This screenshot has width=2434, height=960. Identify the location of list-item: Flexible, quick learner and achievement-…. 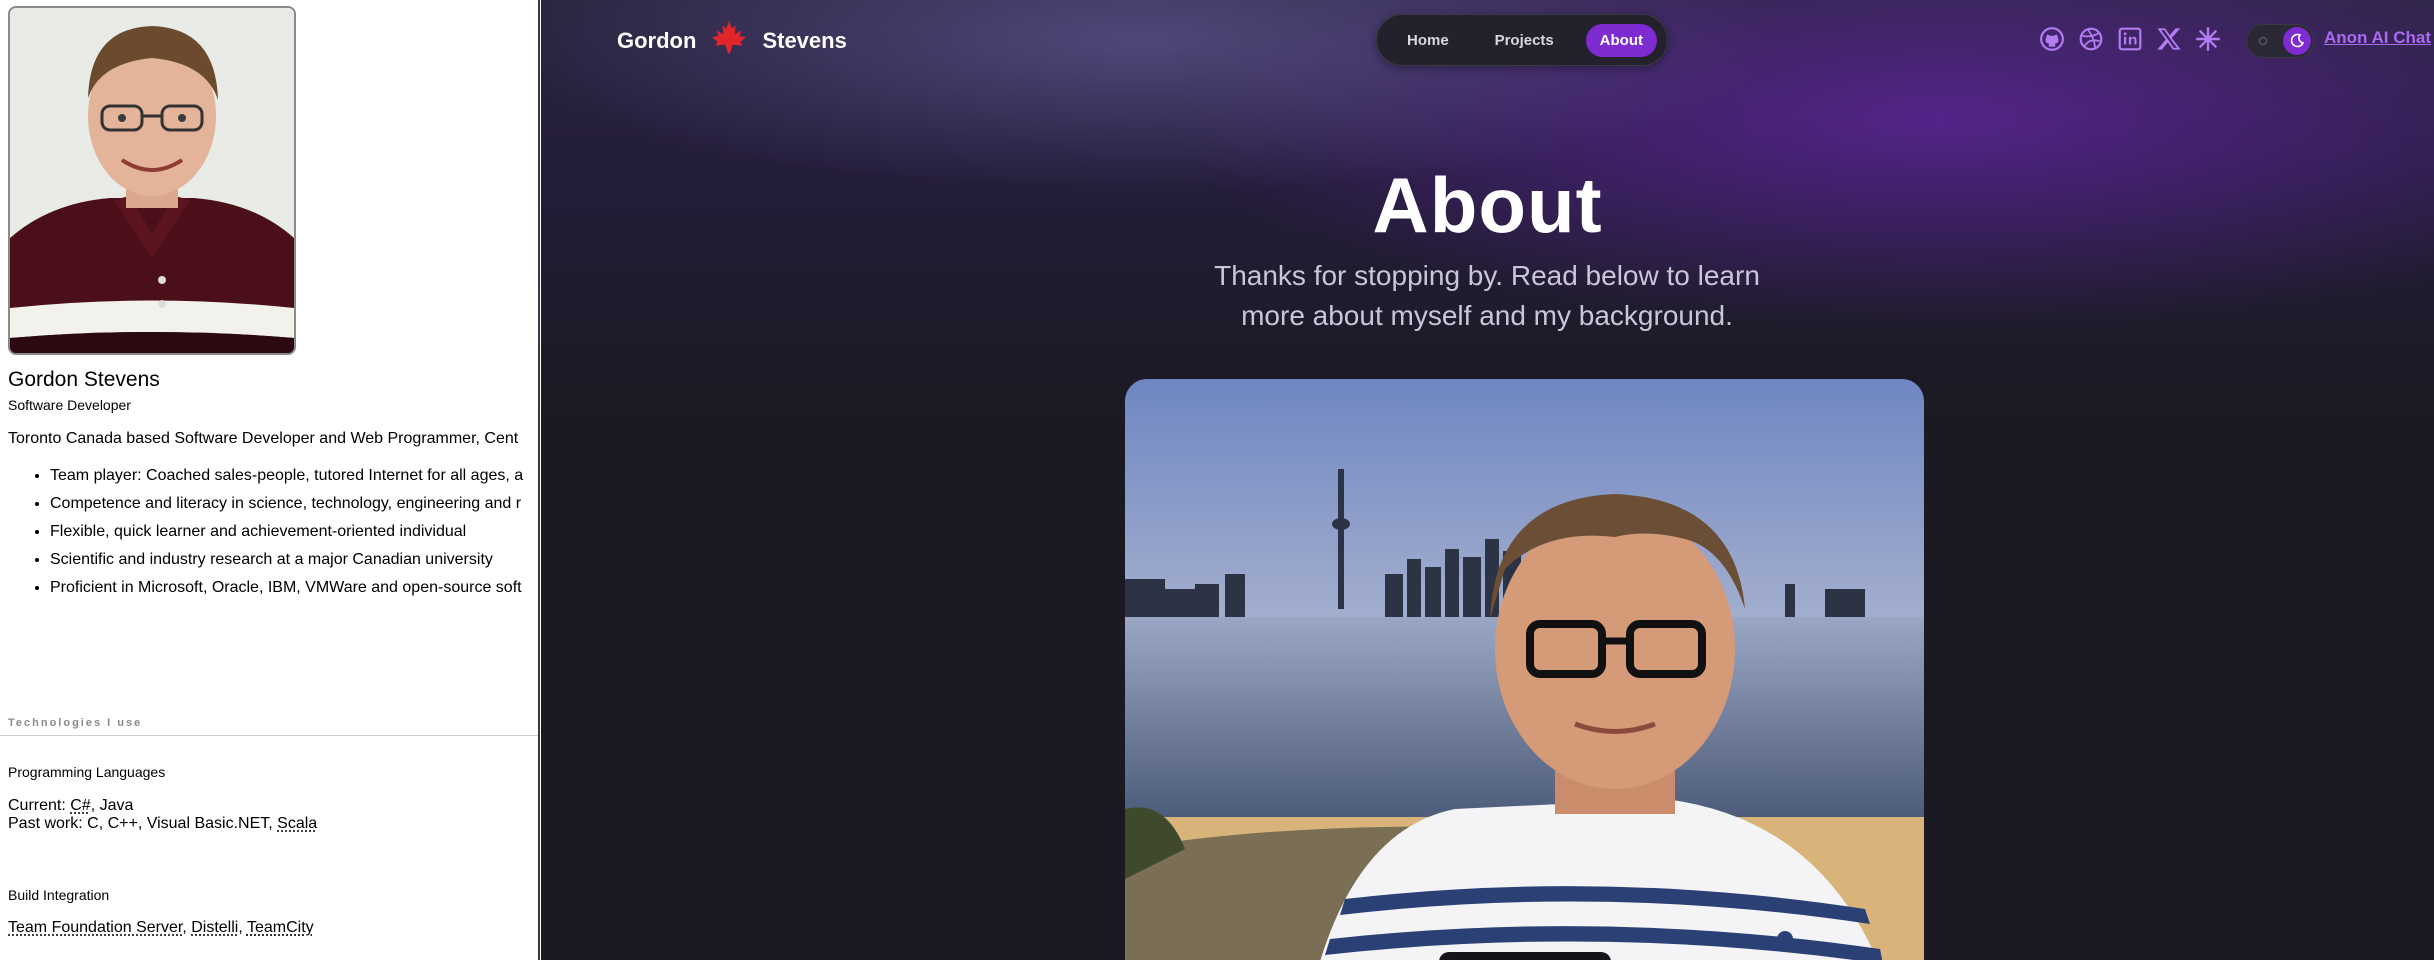
(286, 532).